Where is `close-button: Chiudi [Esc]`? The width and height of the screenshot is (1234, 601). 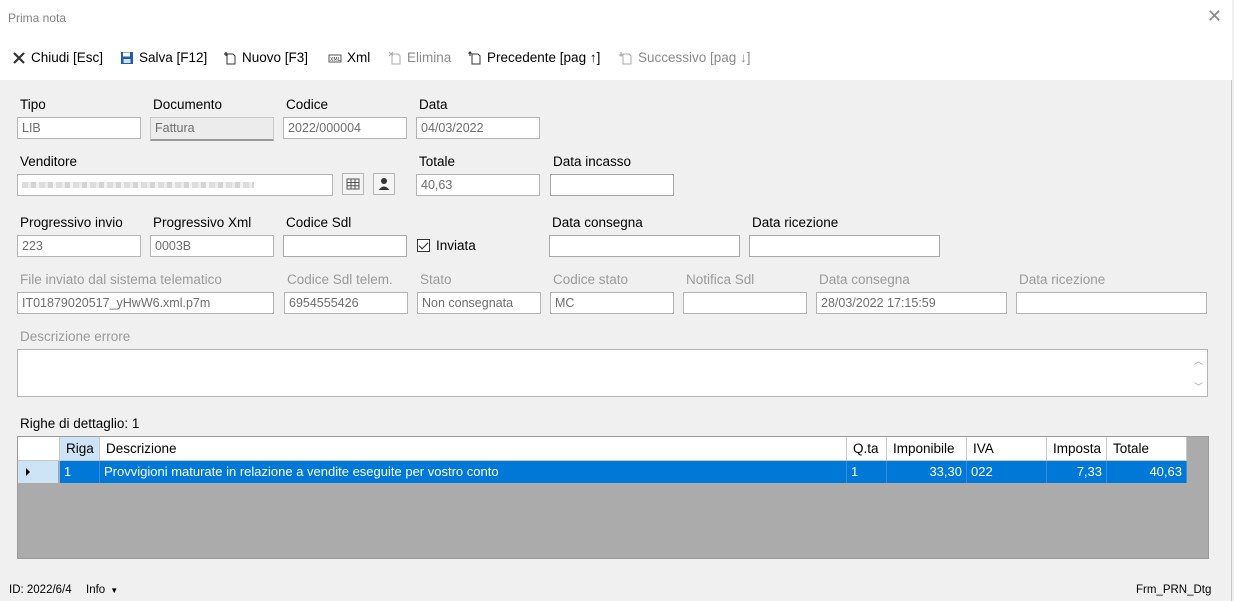
close-button: Chiudi [Esc] is located at coordinates (57, 57).